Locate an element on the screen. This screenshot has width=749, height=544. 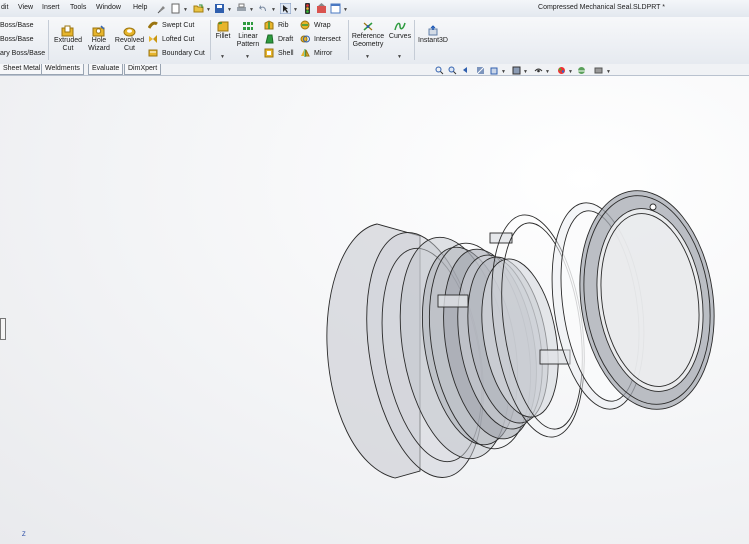
tab-weldments: Weldments is located at coordinates (62, 69).